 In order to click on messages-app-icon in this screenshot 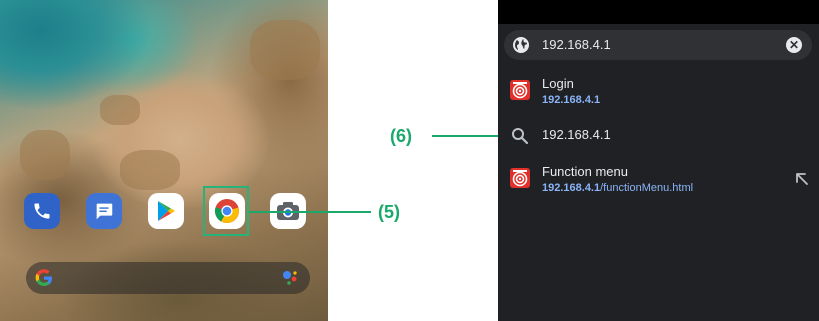, I will do `click(104, 211)`.